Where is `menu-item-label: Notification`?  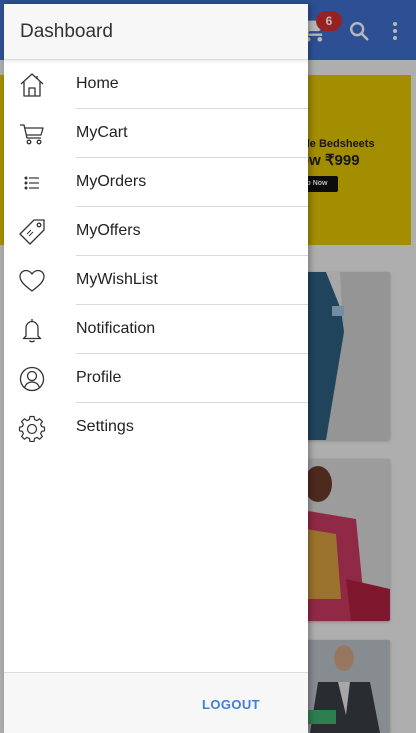
menu-item-label: Notification is located at coordinates (116, 328).